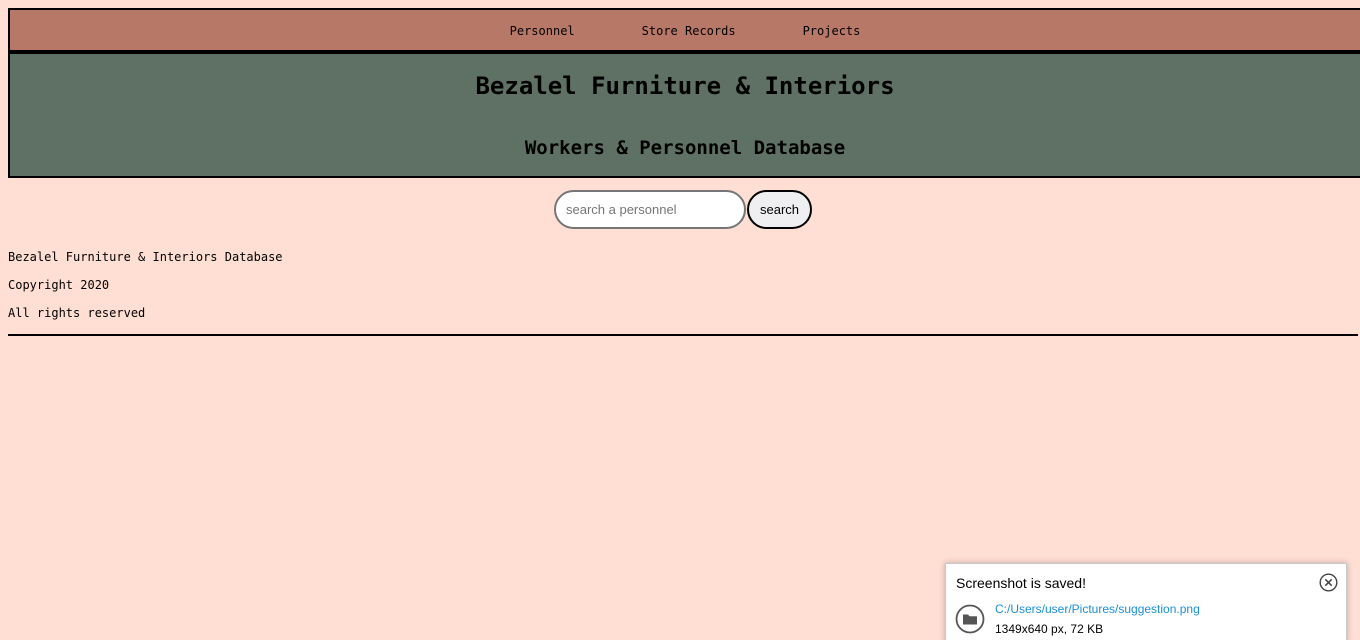  What do you see at coordinates (1021, 583) in the screenshot?
I see `toast-title: Screenshot is saved!` at bounding box center [1021, 583].